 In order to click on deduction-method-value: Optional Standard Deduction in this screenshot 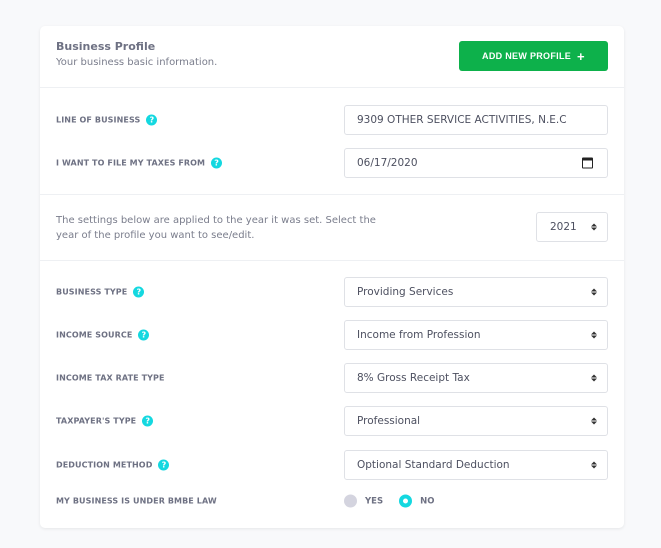, I will do `click(433, 465)`.